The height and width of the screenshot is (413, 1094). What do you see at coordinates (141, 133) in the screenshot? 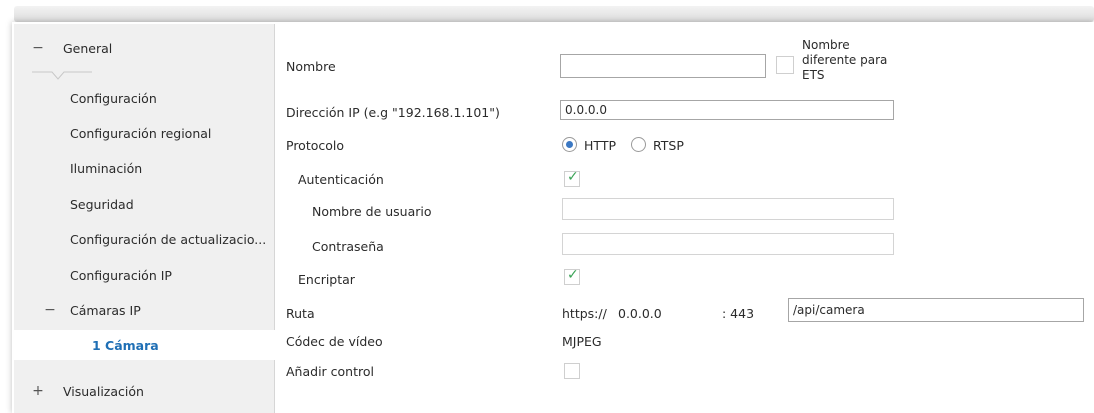
I see `sidebar-item-label: Configuración regional` at bounding box center [141, 133].